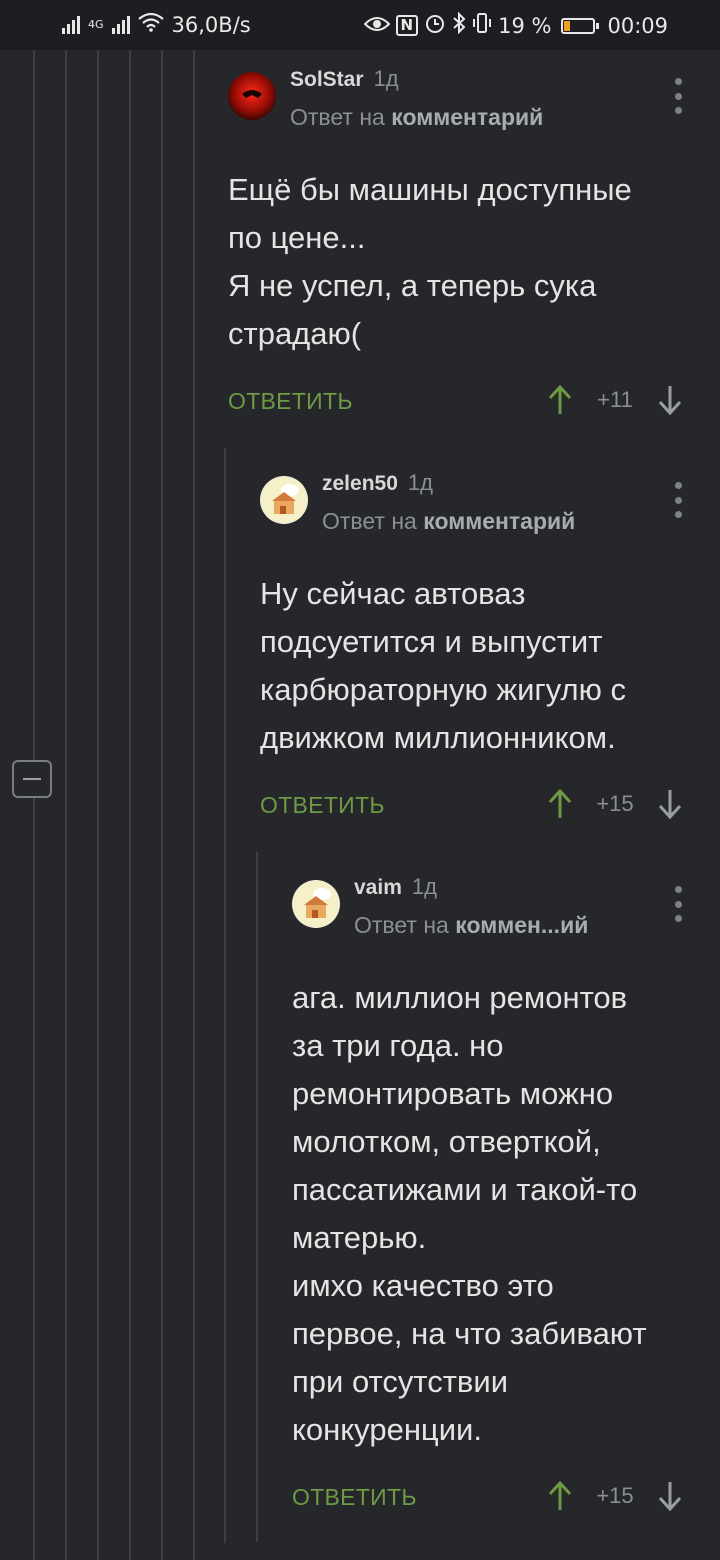  I want to click on comment-header: SolStar 1д Ответ на комментарий, so click(459, 106).